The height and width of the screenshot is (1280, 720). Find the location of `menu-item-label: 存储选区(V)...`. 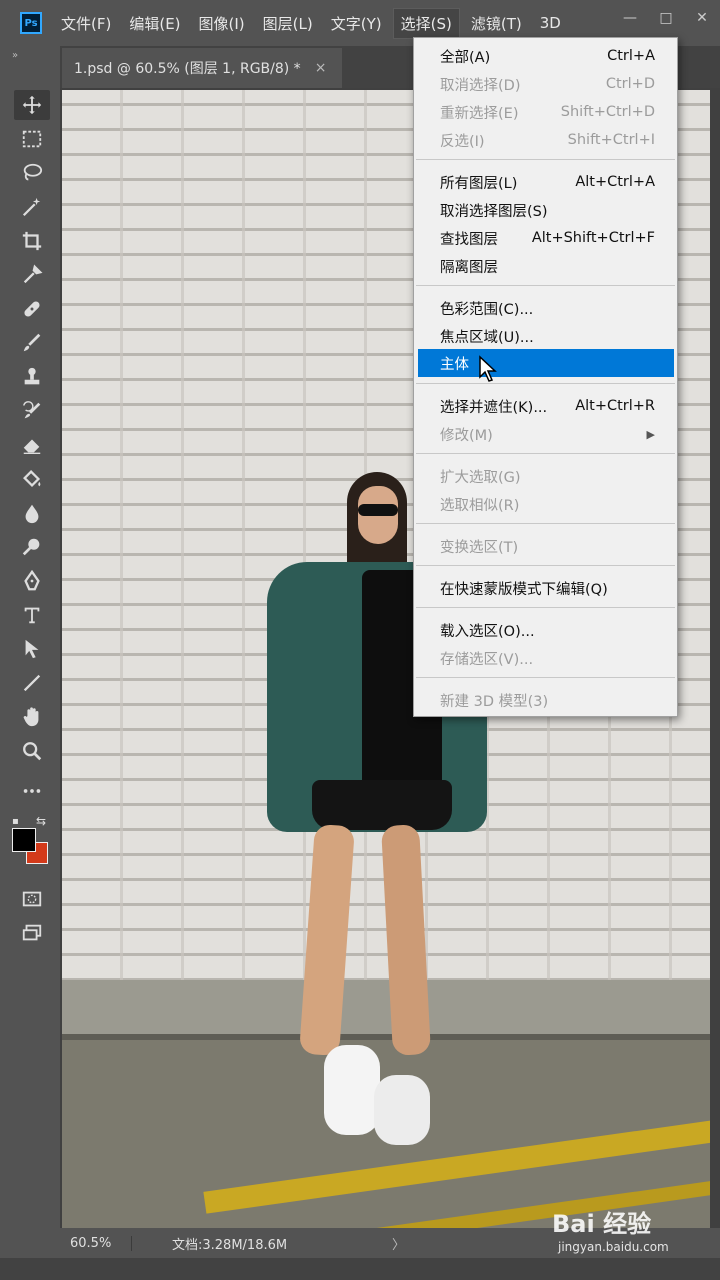

menu-item-label: 存储选区(V)... is located at coordinates (487, 659).